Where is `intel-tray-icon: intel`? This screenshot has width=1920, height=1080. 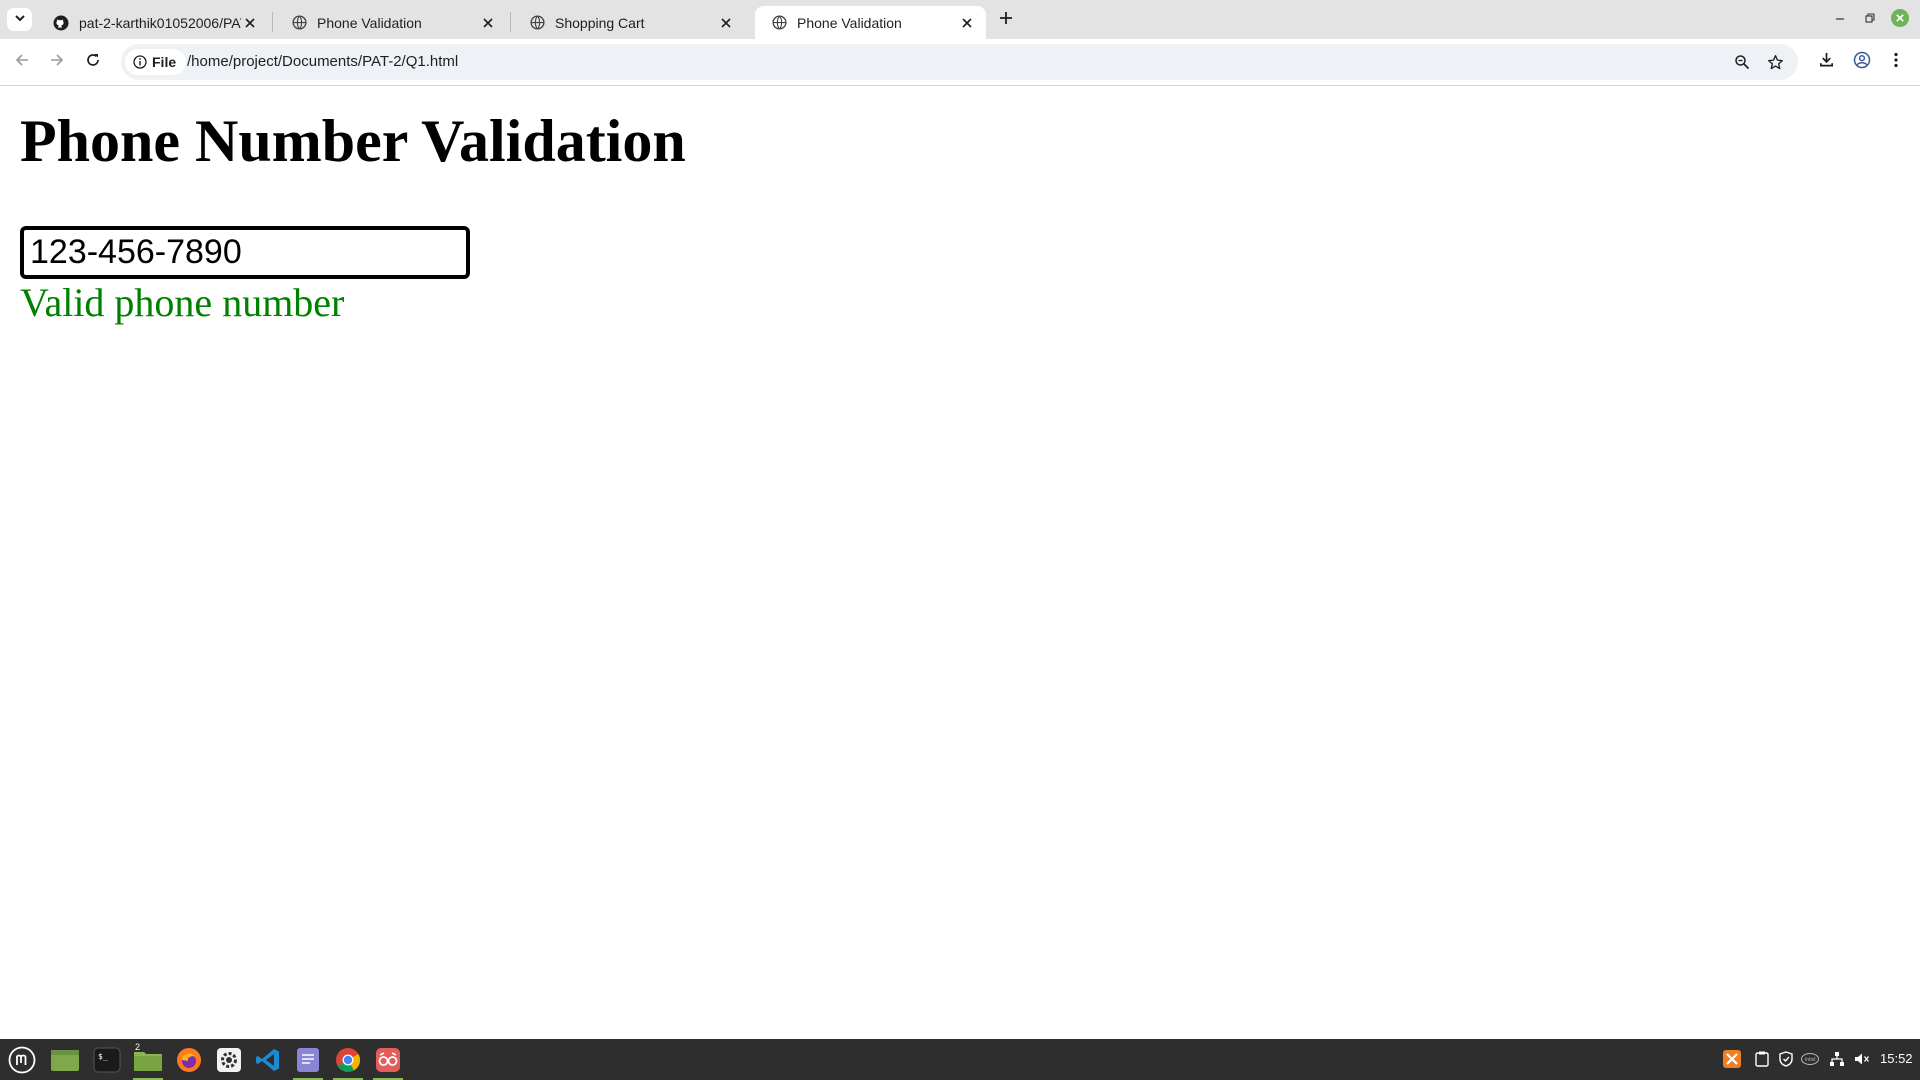
intel-tray-icon: intel is located at coordinates (1810, 1059).